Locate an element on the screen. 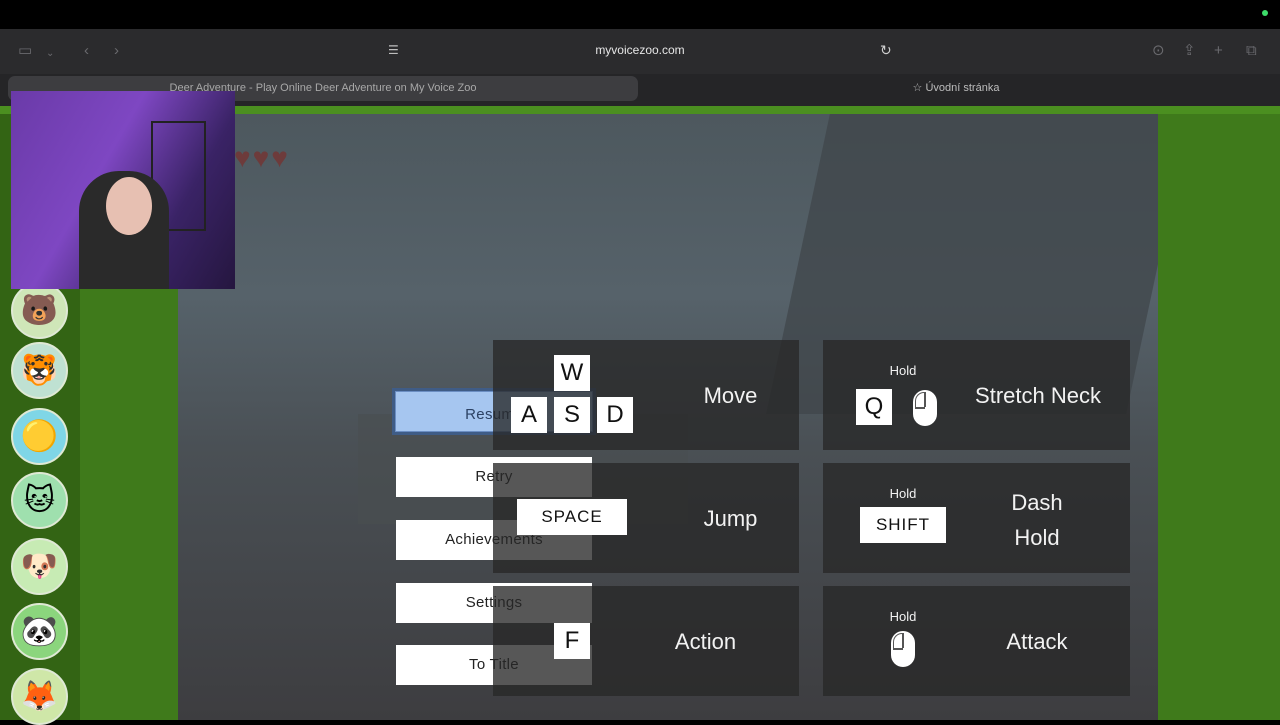  control-panel-stretch-neck: Hold Q Stretch Neck is located at coordinates (976, 395).